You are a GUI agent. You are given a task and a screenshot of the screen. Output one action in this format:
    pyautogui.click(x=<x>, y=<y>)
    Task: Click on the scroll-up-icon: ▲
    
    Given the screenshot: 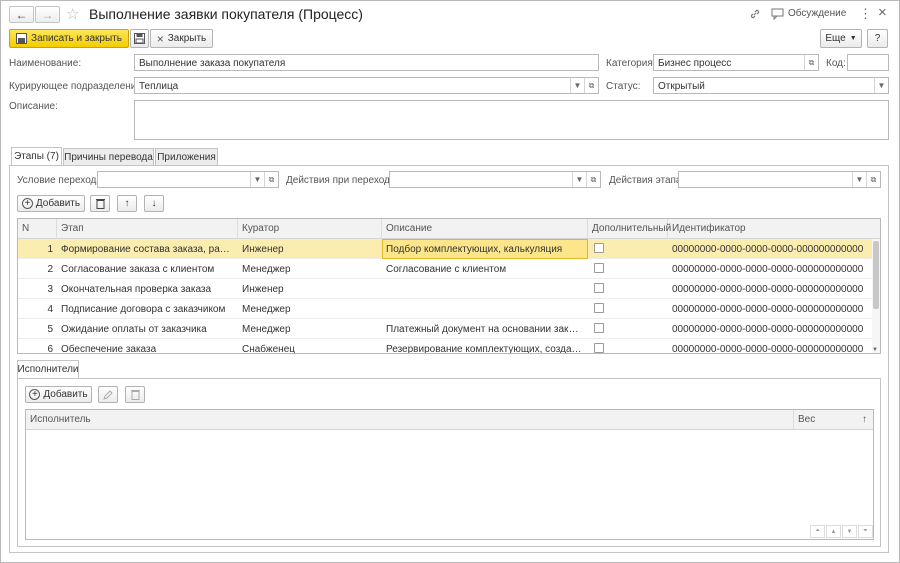 What is the action you would take?
    pyautogui.click(x=833, y=531)
    